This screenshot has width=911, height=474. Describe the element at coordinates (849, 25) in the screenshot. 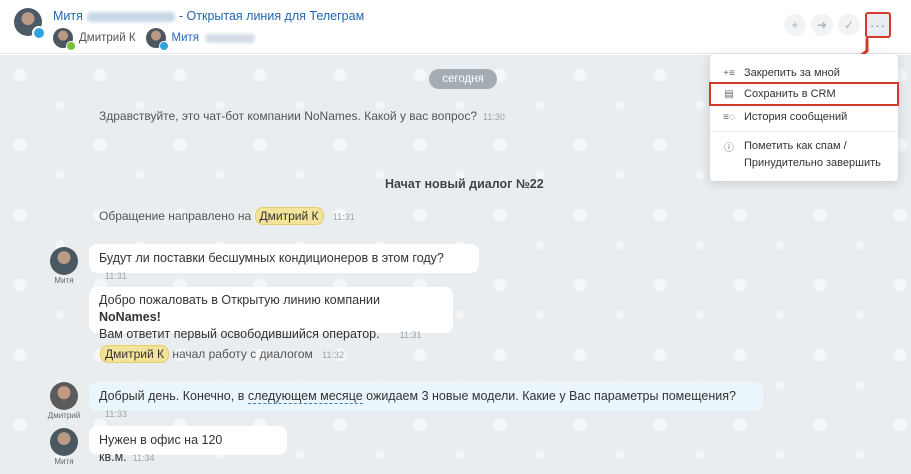

I see `check-icon: ✓` at that location.